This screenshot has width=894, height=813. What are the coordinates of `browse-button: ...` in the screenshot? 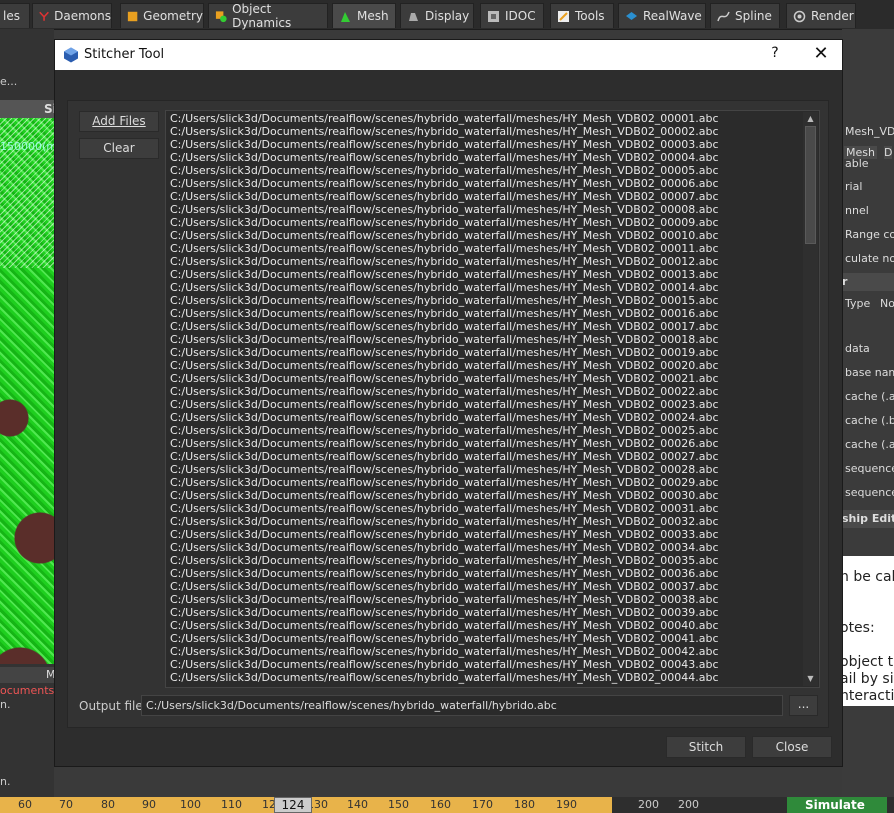 It's located at (803, 705).